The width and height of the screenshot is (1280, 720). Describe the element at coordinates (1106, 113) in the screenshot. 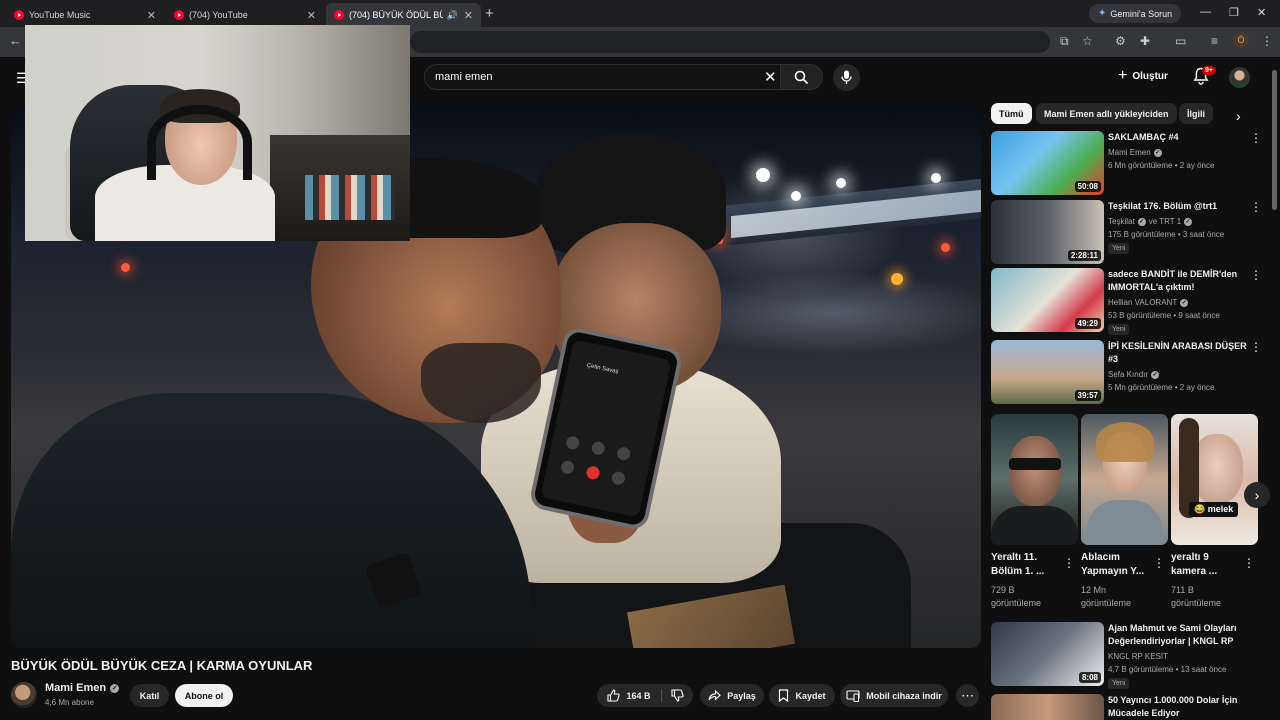

I see `chip-from-uploader: Mami Emen adlı yükleyiciden` at that location.